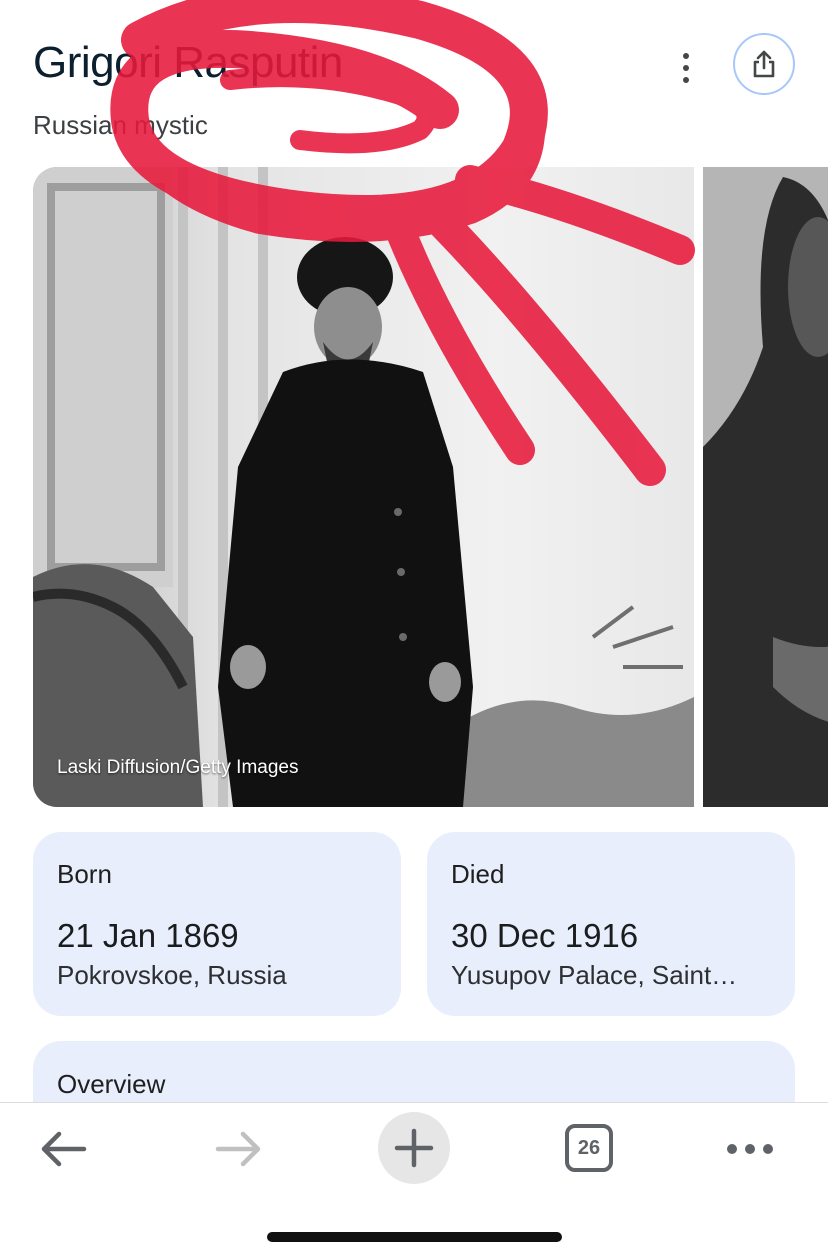 The image size is (828, 1258). Describe the element at coordinates (686, 68) in the screenshot. I see `more-options-button` at that location.